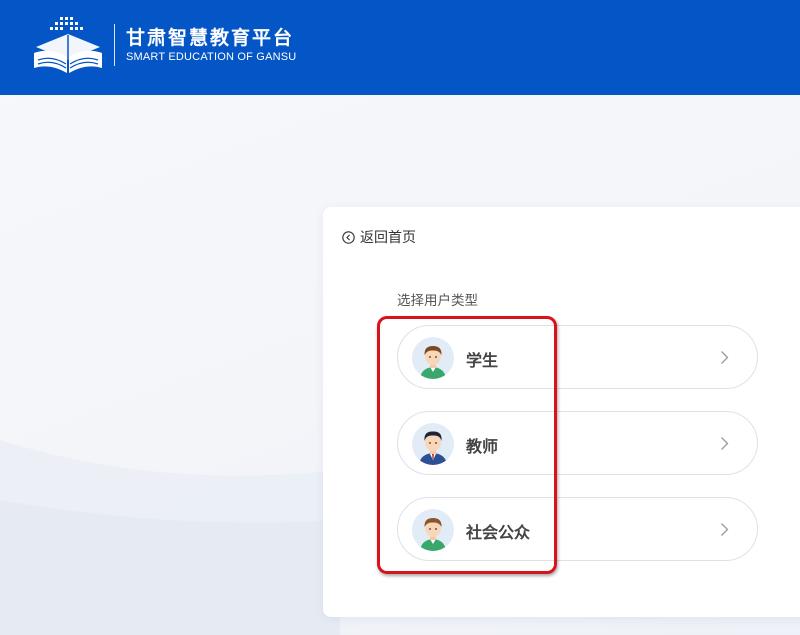  What do you see at coordinates (400, 47) in the screenshot?
I see `top-header: 甘肃智慧教育平台 SMART EDUCATION OF GANSU` at bounding box center [400, 47].